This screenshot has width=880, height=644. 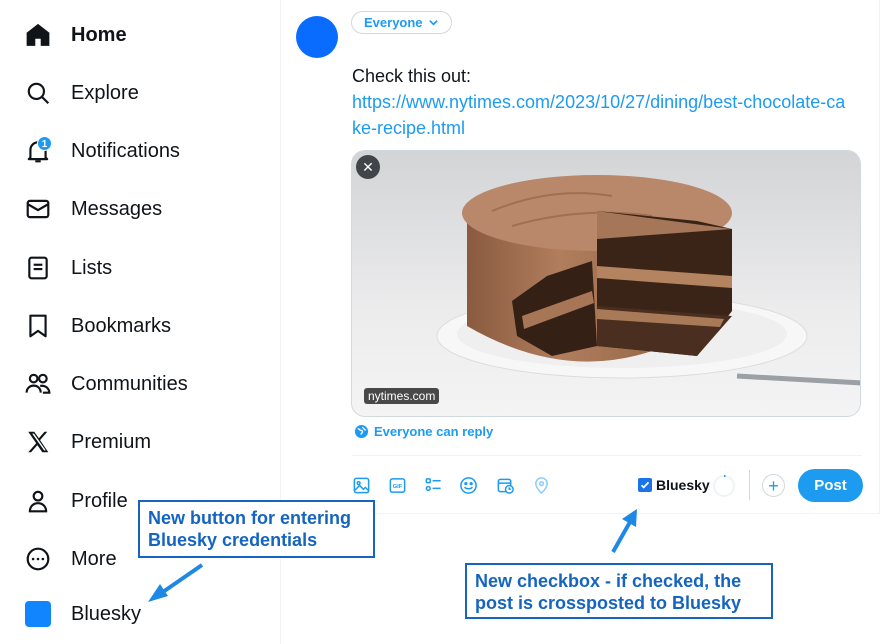 I want to click on image-icon, so click(x=361, y=485).